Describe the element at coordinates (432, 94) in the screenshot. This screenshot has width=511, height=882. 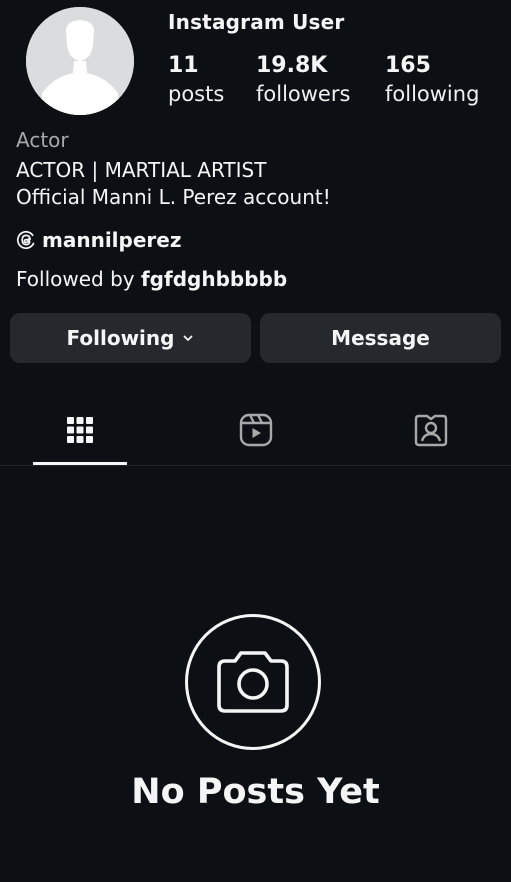
I see `following-count-label: following` at that location.